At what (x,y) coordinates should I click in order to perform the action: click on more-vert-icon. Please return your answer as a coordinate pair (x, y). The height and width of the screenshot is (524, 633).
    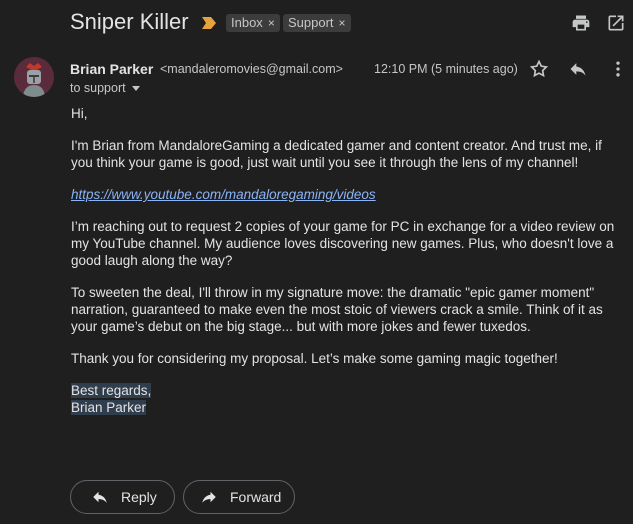
    Looking at the image, I should click on (618, 69).